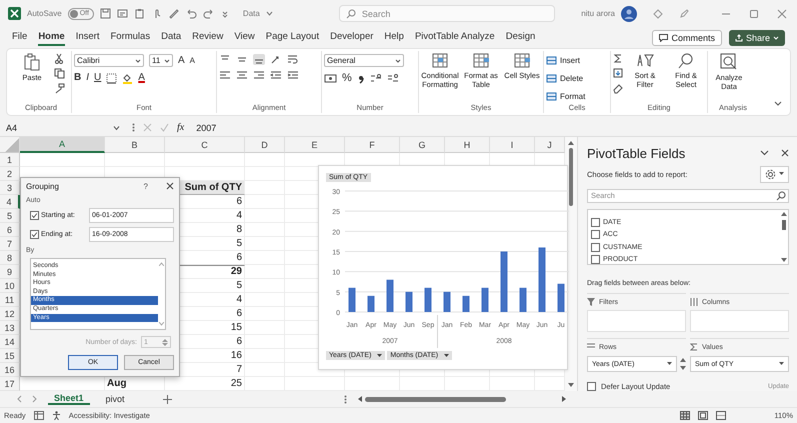 This screenshot has width=797, height=423. Describe the element at coordinates (10, 300) in the screenshot. I see `row-header: 11` at that location.